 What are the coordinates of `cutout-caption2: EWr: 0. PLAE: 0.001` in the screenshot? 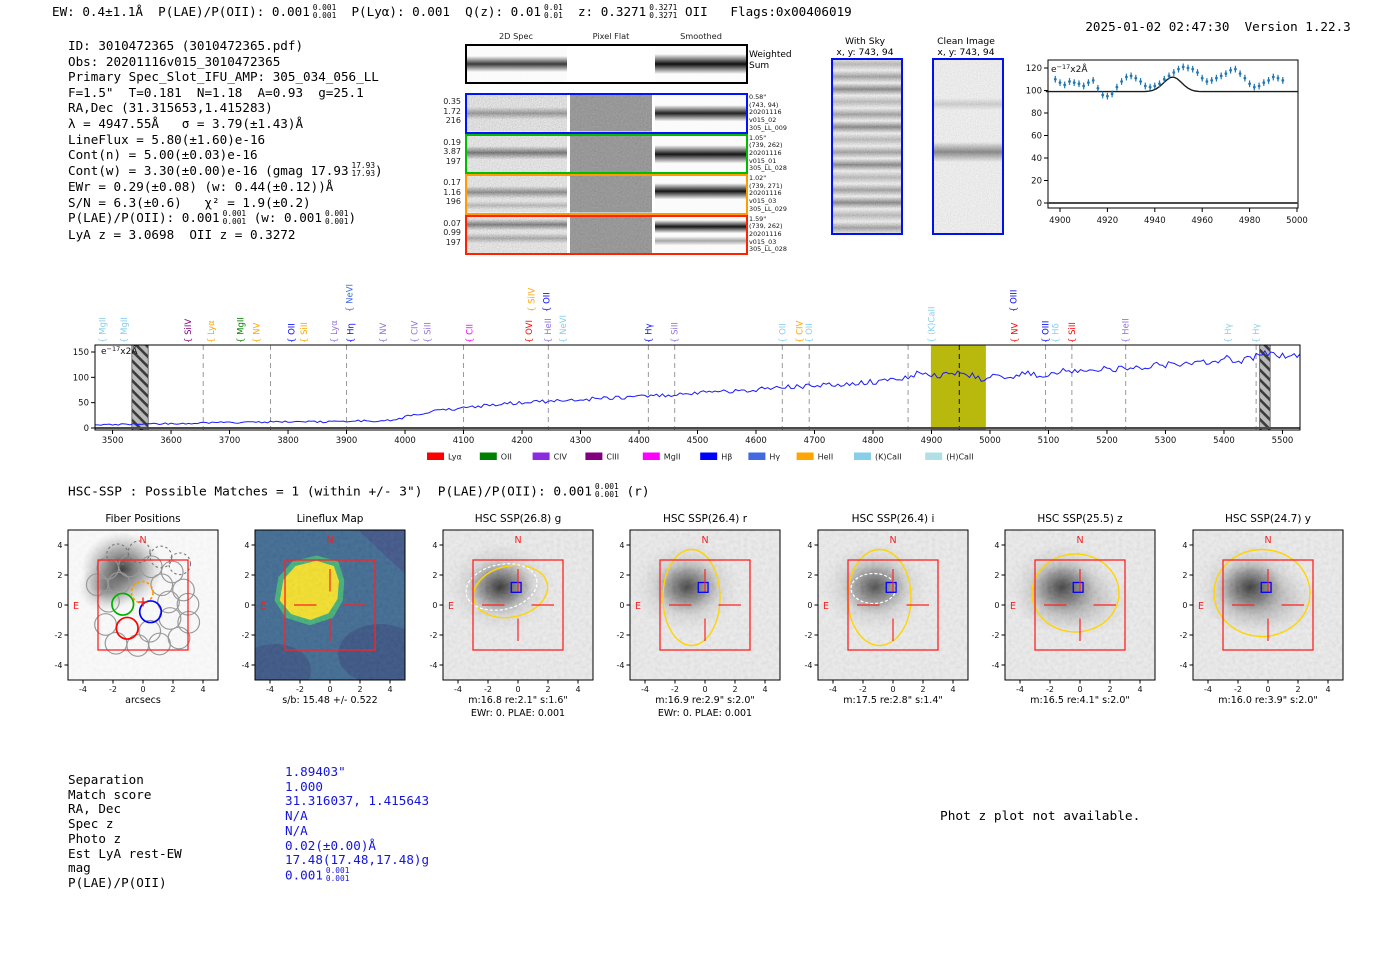 It's located at (518, 713).